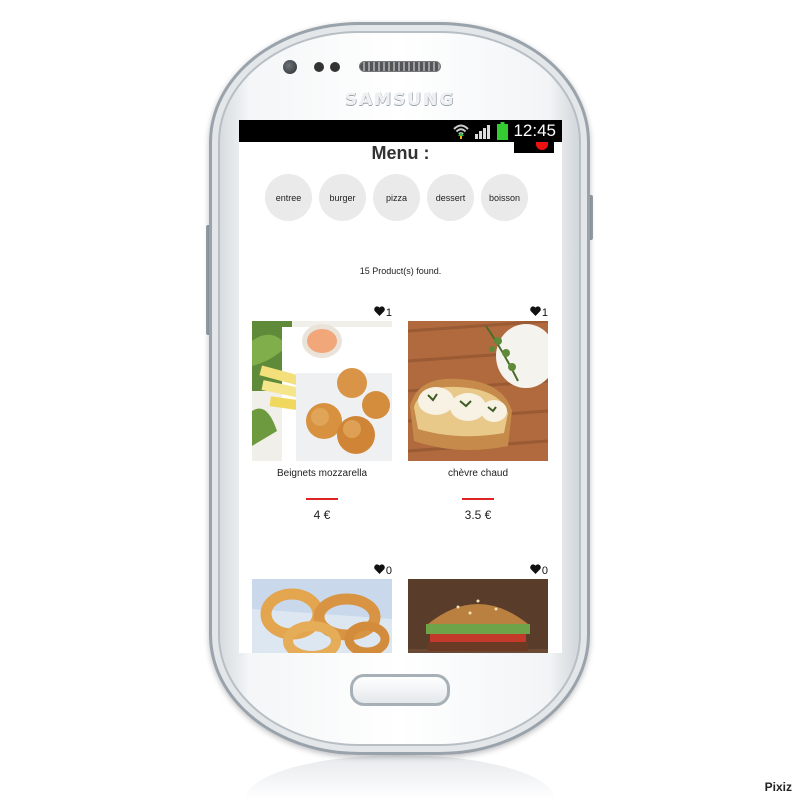 Image resolution: width=800 pixels, height=800 pixels. Describe the element at coordinates (400, 100) in the screenshot. I see `brand-logo: SAMSUNG` at that location.